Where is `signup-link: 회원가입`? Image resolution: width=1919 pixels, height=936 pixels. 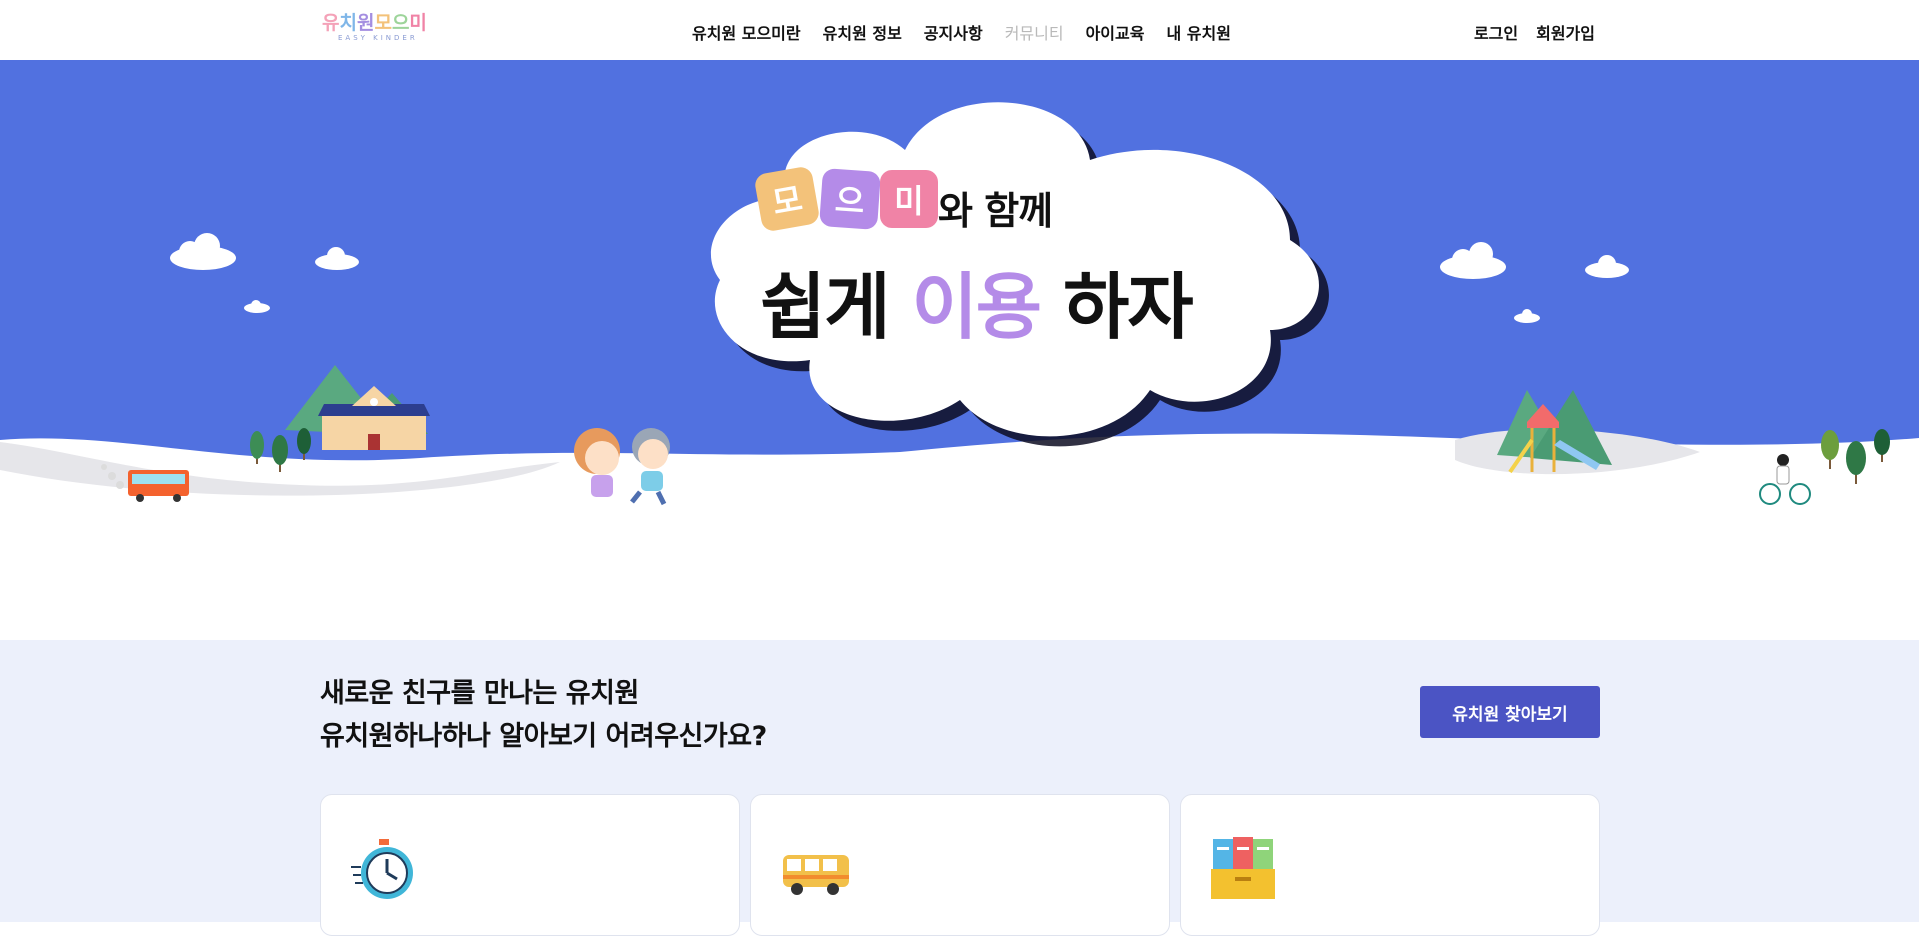 signup-link: 회원가입 is located at coordinates (1565, 32).